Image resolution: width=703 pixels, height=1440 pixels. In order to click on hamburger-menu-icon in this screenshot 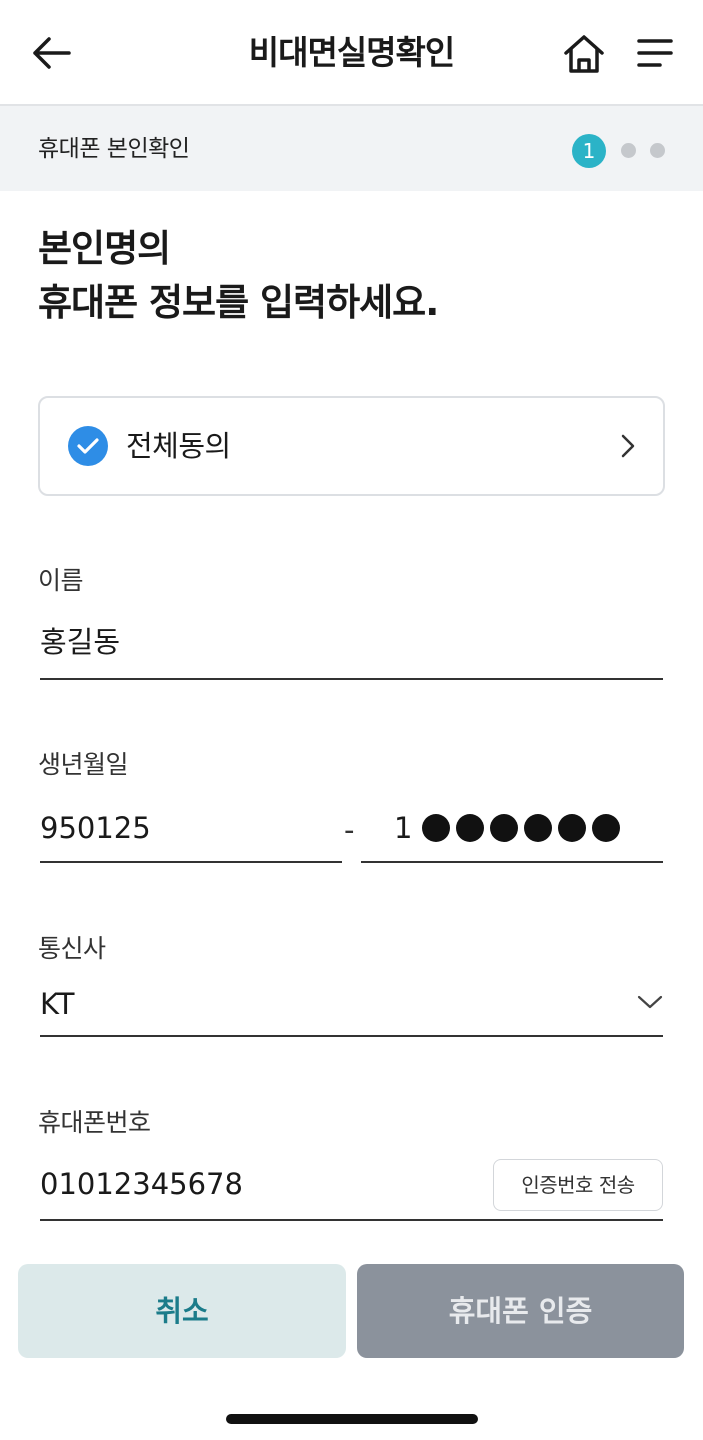, I will do `click(655, 53)`.